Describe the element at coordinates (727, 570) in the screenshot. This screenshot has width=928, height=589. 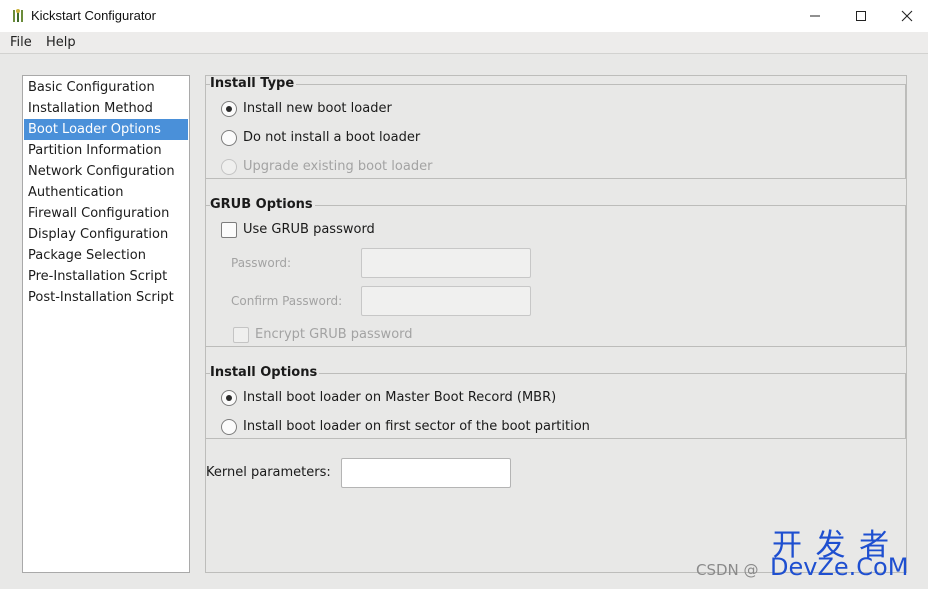
I see `watermark-csdn: CSDN @` at that location.